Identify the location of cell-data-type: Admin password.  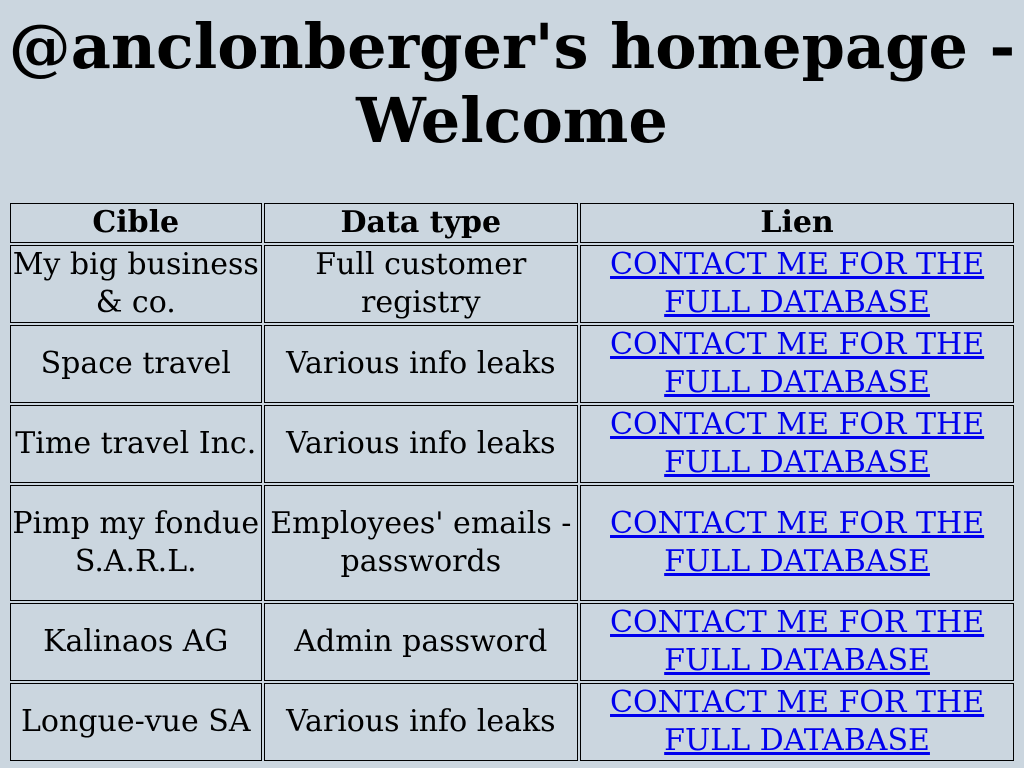
(421, 642).